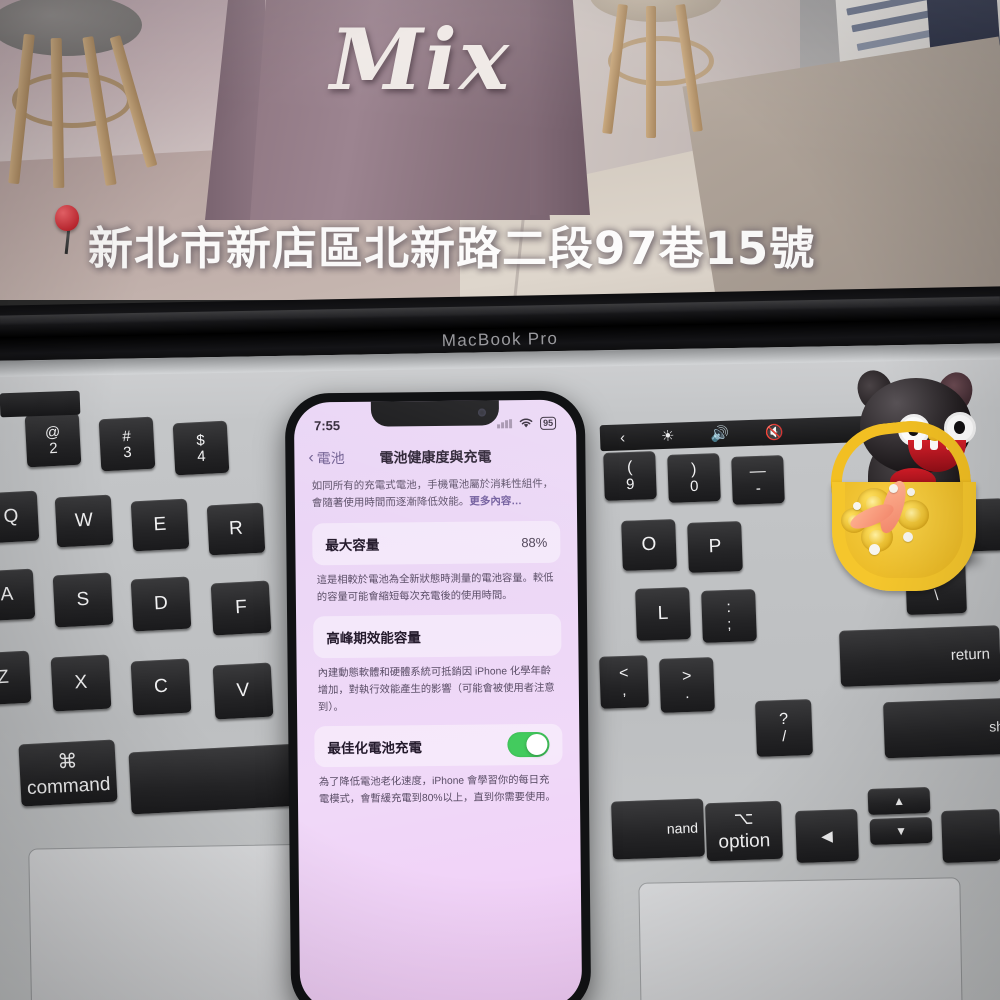 The width and height of the screenshot is (1000, 1000). I want to click on toggle-knob, so click(537, 745).